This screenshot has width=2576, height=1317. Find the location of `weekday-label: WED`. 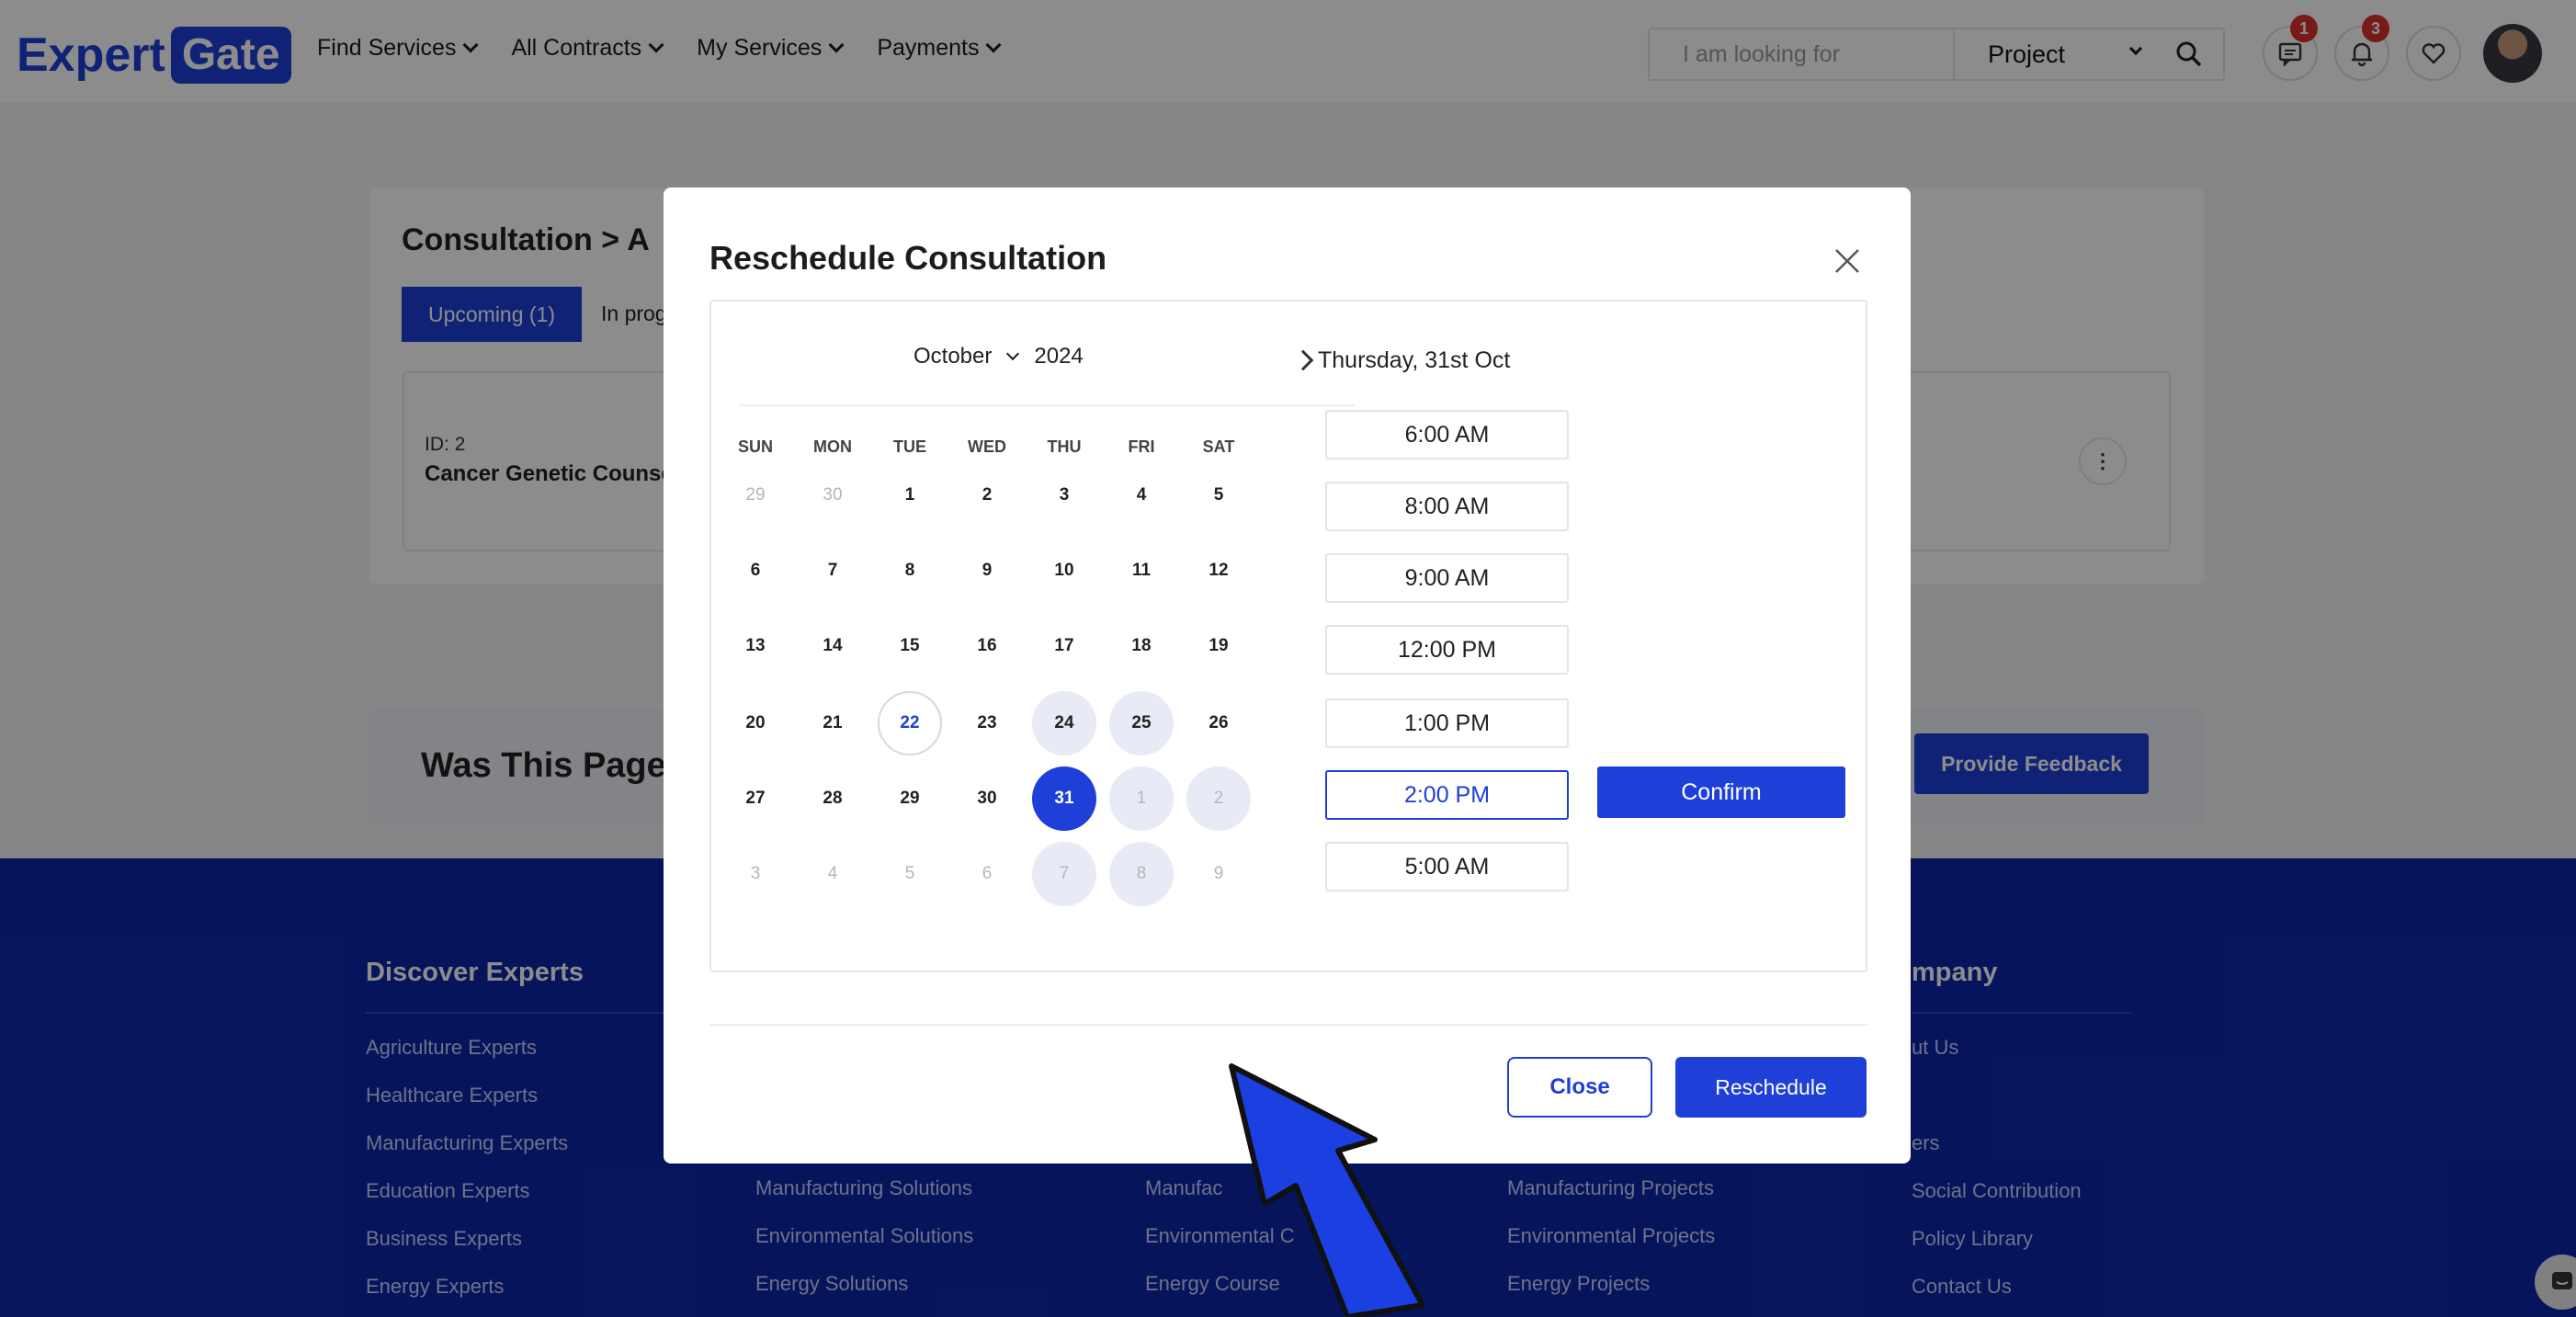

weekday-label: WED is located at coordinates (987, 446).